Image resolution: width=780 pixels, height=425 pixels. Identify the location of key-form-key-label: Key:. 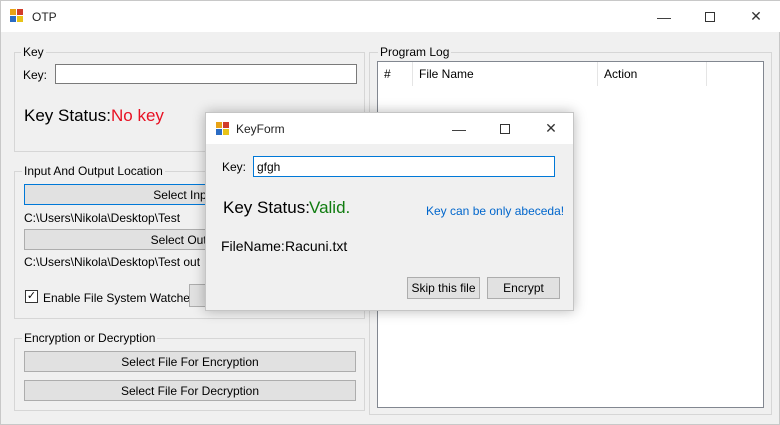
(234, 167).